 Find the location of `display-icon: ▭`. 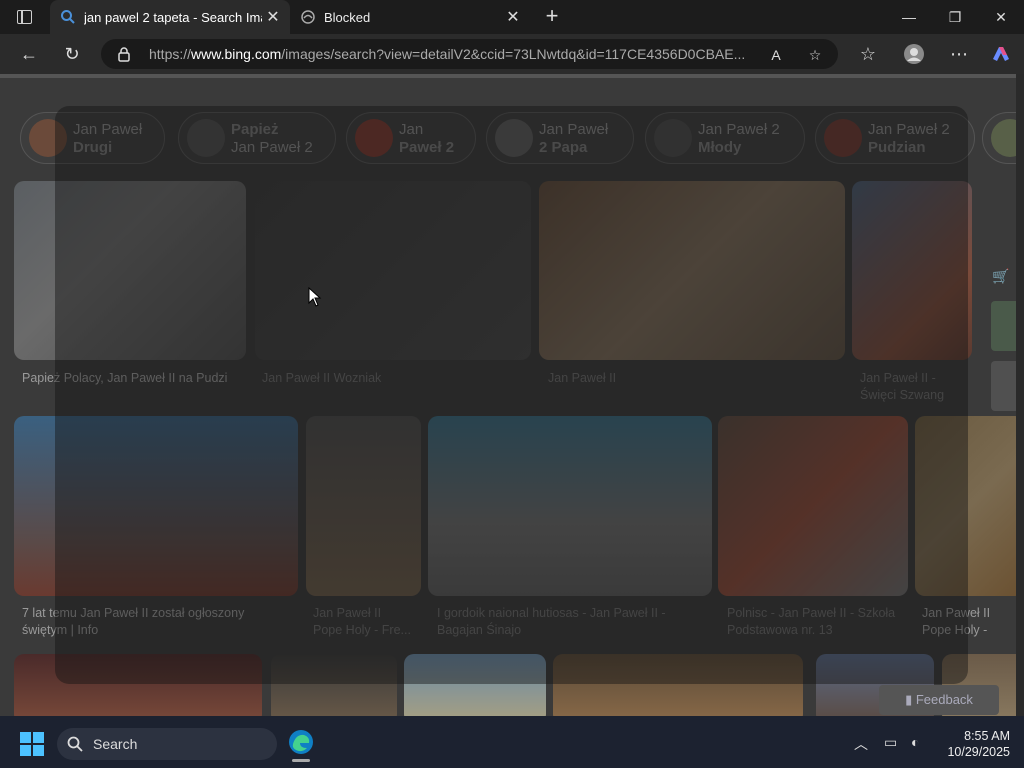

display-icon: ▭ is located at coordinates (890, 742).